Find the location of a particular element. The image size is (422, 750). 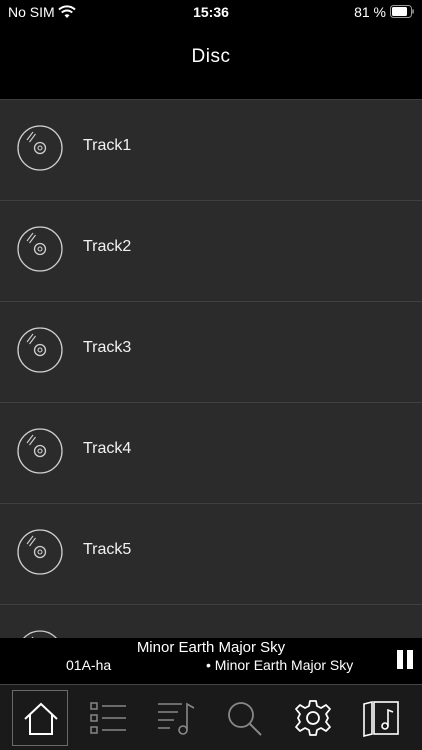

now-playing-track: 01A-ha is located at coordinates (89, 665).